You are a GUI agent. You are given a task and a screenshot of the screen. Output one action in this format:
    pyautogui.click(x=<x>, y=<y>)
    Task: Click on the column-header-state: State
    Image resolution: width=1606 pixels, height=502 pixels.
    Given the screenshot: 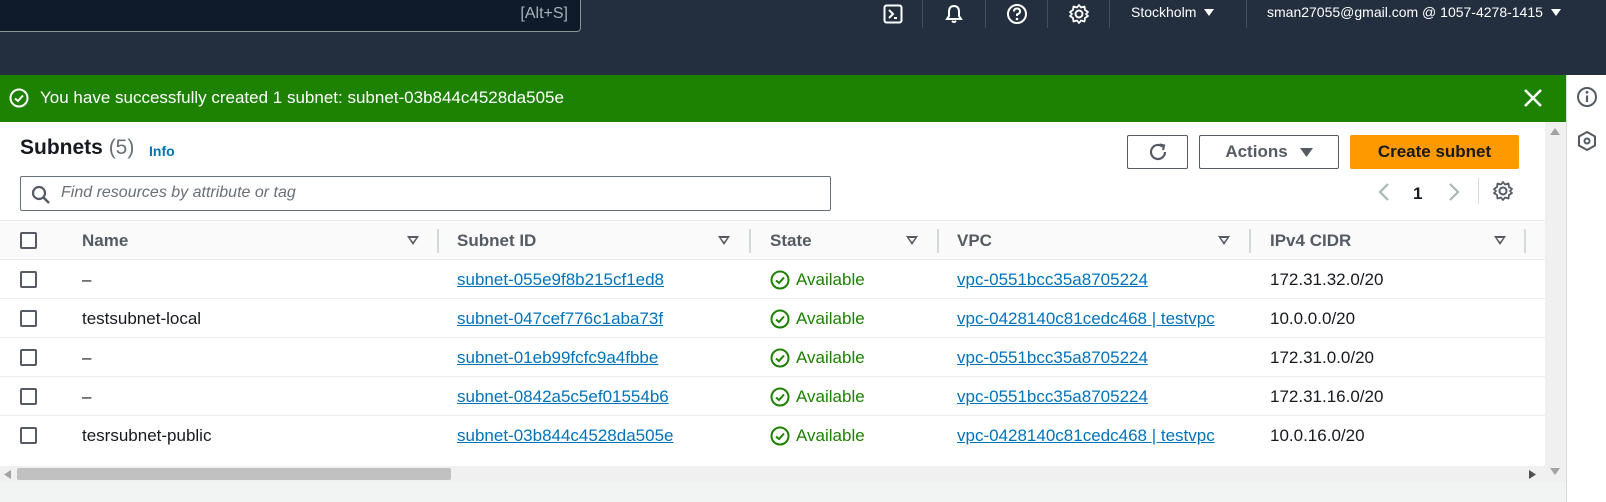 What is the action you would take?
    pyautogui.click(x=791, y=241)
    